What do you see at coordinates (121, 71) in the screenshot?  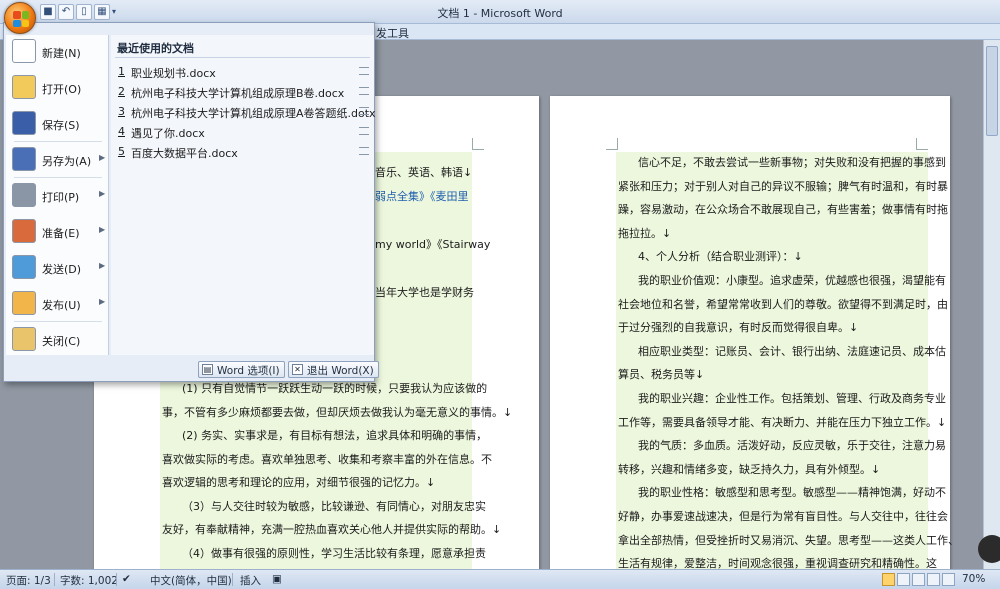 I see `recent-number: 1` at bounding box center [121, 71].